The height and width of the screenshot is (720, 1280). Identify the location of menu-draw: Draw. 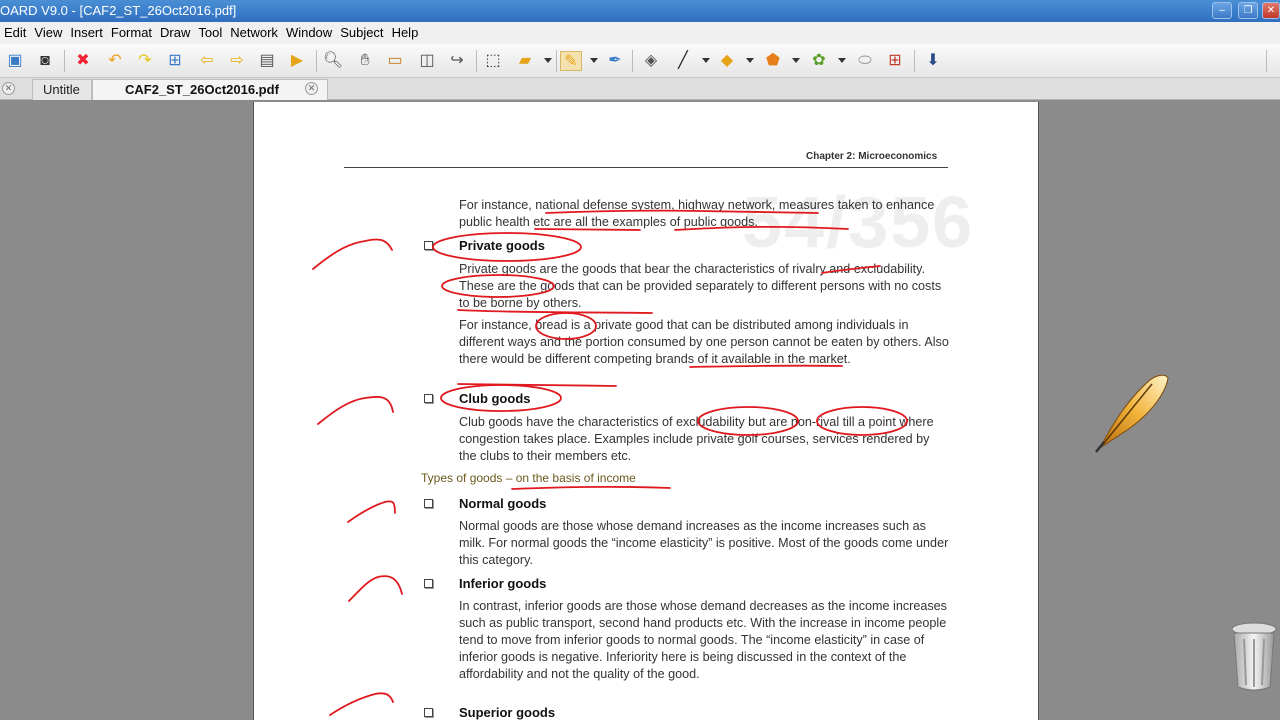
(175, 33).